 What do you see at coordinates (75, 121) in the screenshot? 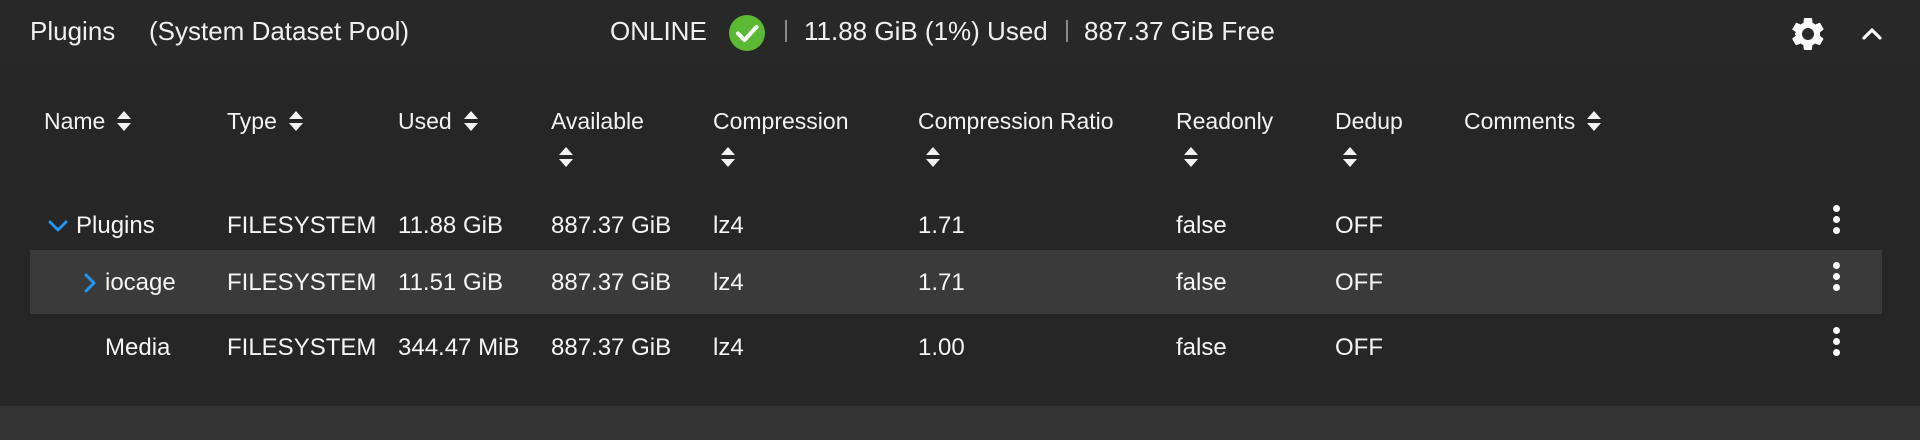
I see `column-label: Name` at bounding box center [75, 121].